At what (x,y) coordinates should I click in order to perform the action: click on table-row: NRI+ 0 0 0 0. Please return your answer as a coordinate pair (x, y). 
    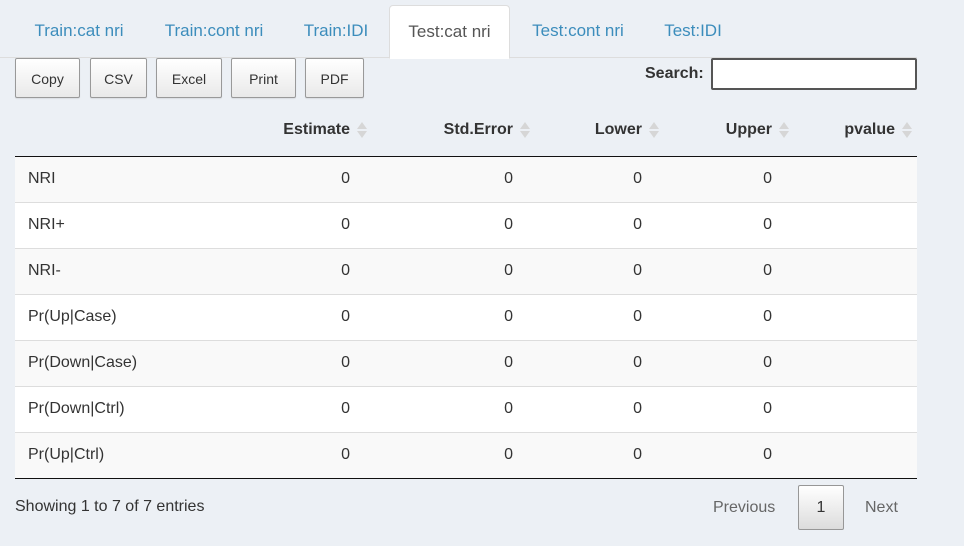
    Looking at the image, I should click on (466, 224).